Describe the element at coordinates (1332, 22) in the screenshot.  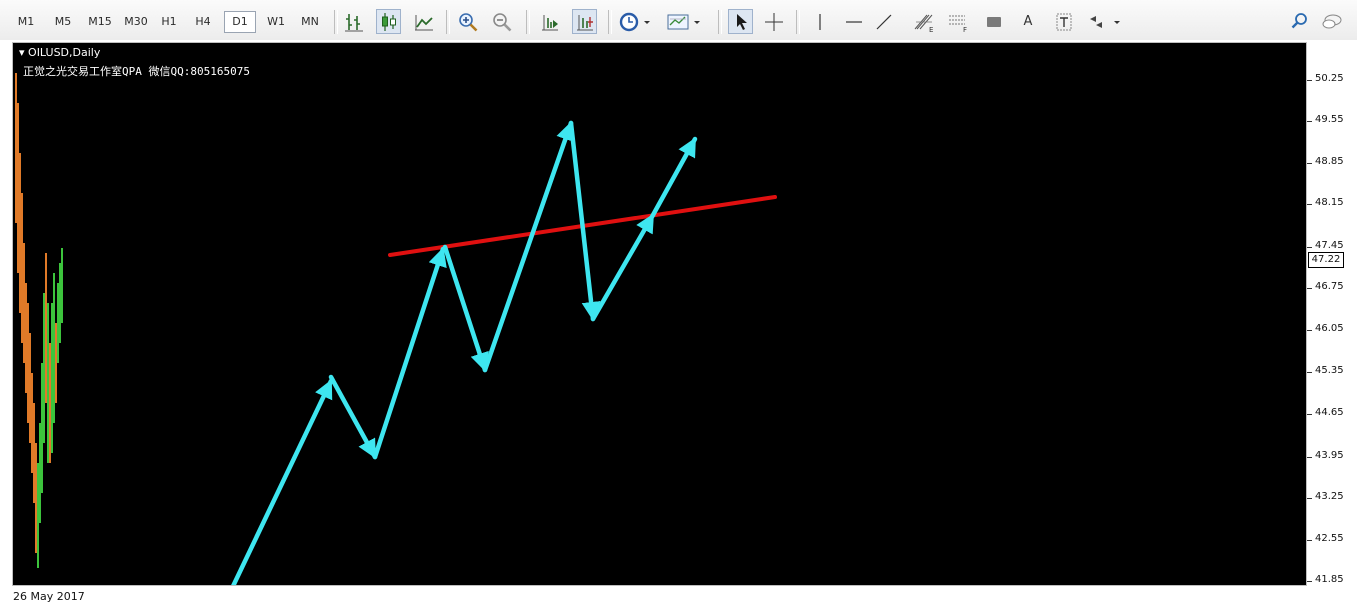
I see `chat-icon` at that location.